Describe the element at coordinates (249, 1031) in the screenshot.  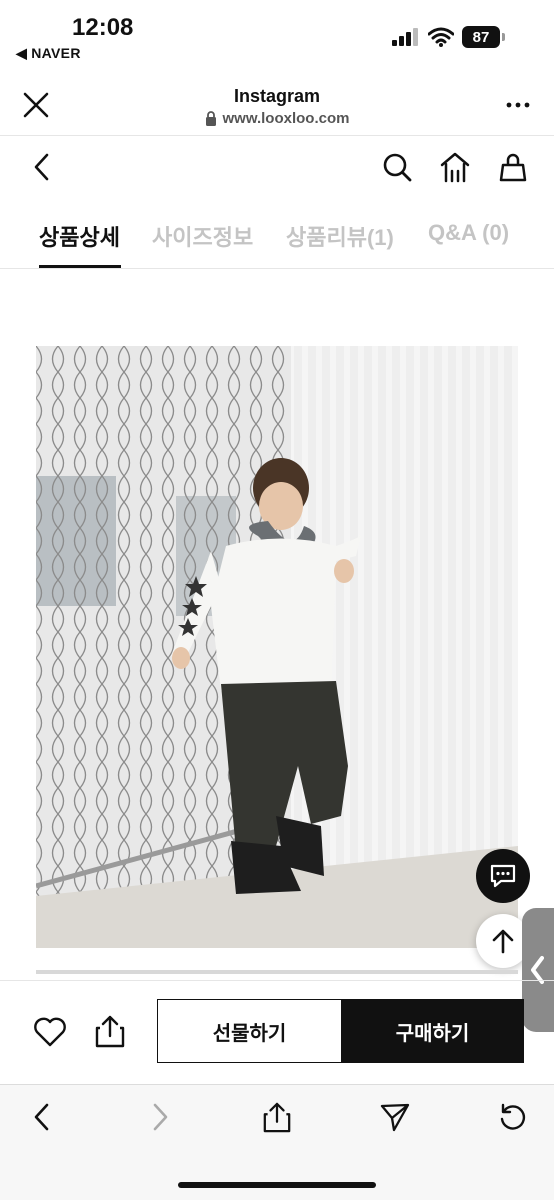
I see `gift-button: 선물하기` at that location.